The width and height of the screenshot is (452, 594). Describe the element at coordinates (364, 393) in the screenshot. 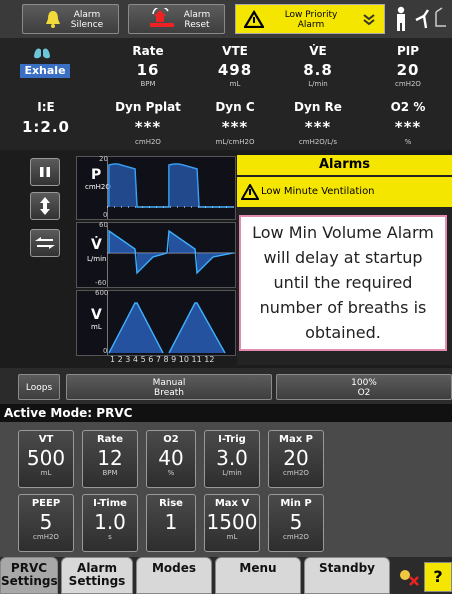

I see `o2-boost-label-2: O2` at that location.